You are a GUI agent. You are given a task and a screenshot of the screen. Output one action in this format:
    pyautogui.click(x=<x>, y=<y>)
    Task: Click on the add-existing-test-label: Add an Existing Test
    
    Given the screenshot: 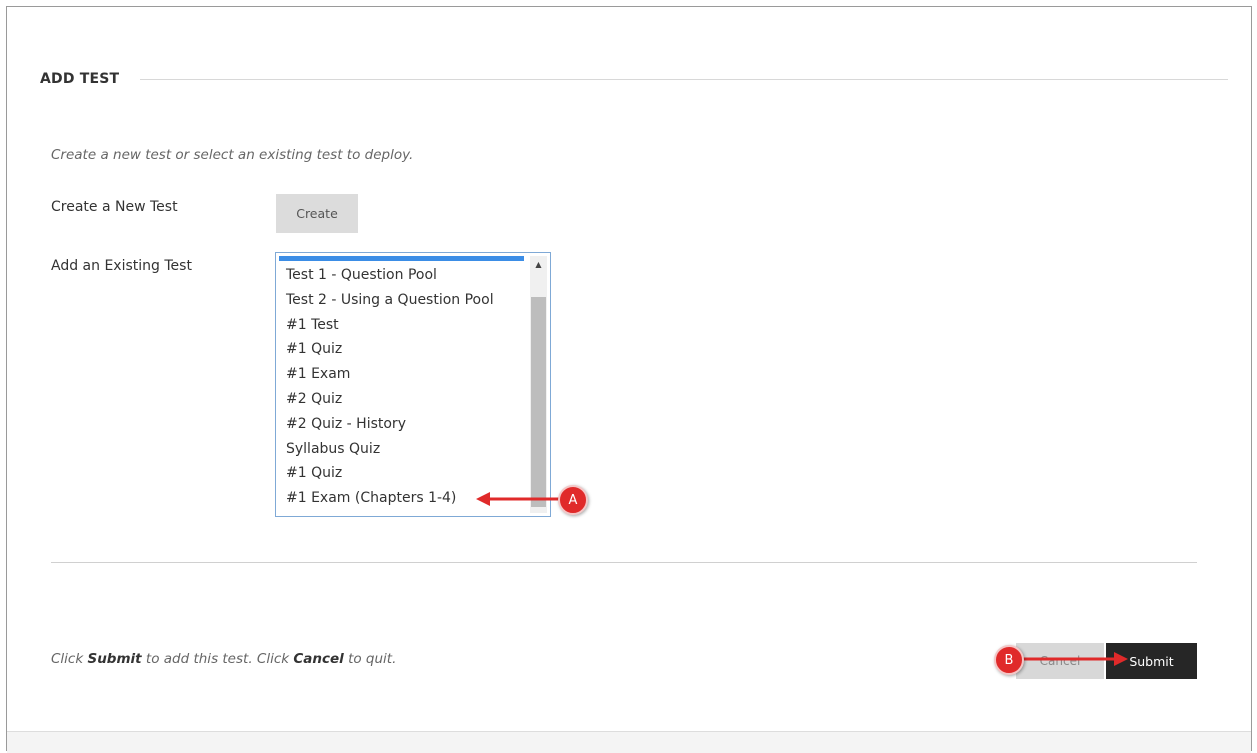 What is the action you would take?
    pyautogui.click(x=121, y=266)
    